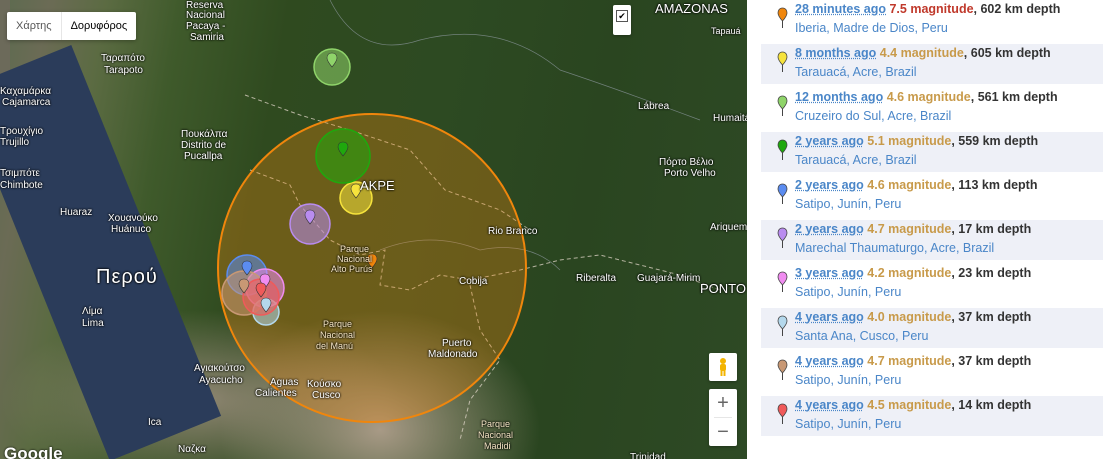  What do you see at coordinates (496, 435) in the screenshot?
I see `map-label-madidi2: Nacional` at bounding box center [496, 435].